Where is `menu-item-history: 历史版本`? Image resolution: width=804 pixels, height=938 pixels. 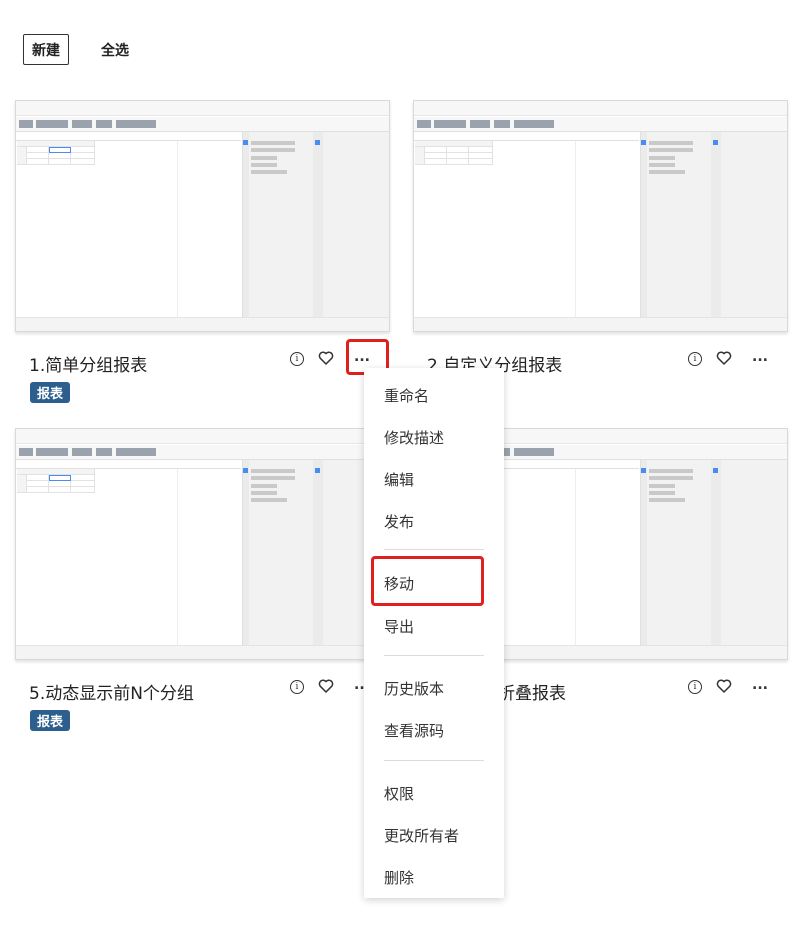 menu-item-history: 历史版本 is located at coordinates (414, 688).